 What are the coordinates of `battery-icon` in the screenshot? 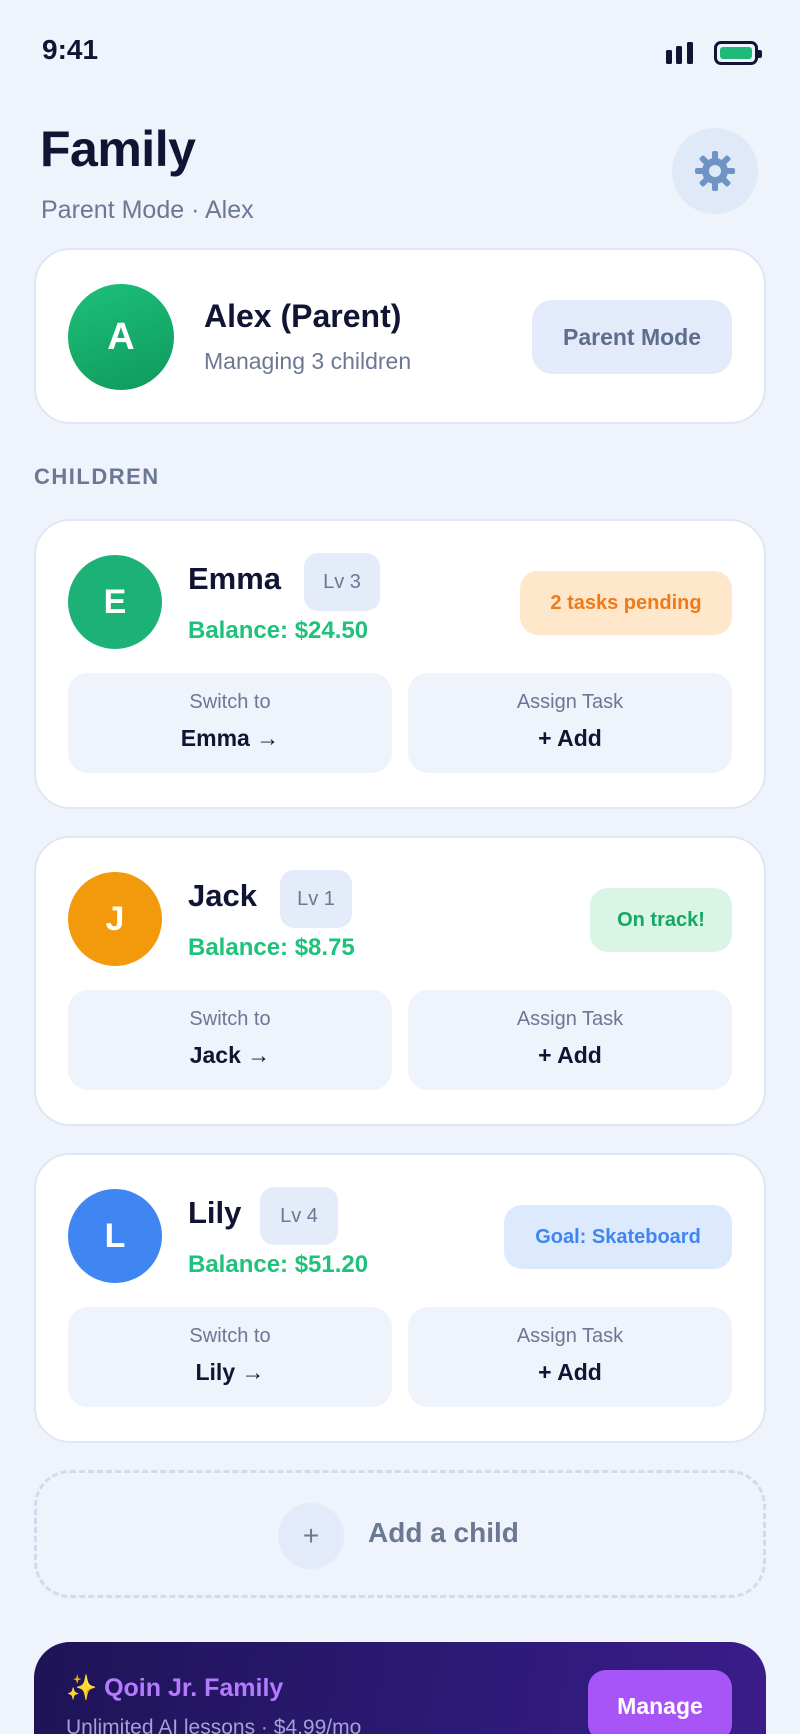 It's located at (738, 53).